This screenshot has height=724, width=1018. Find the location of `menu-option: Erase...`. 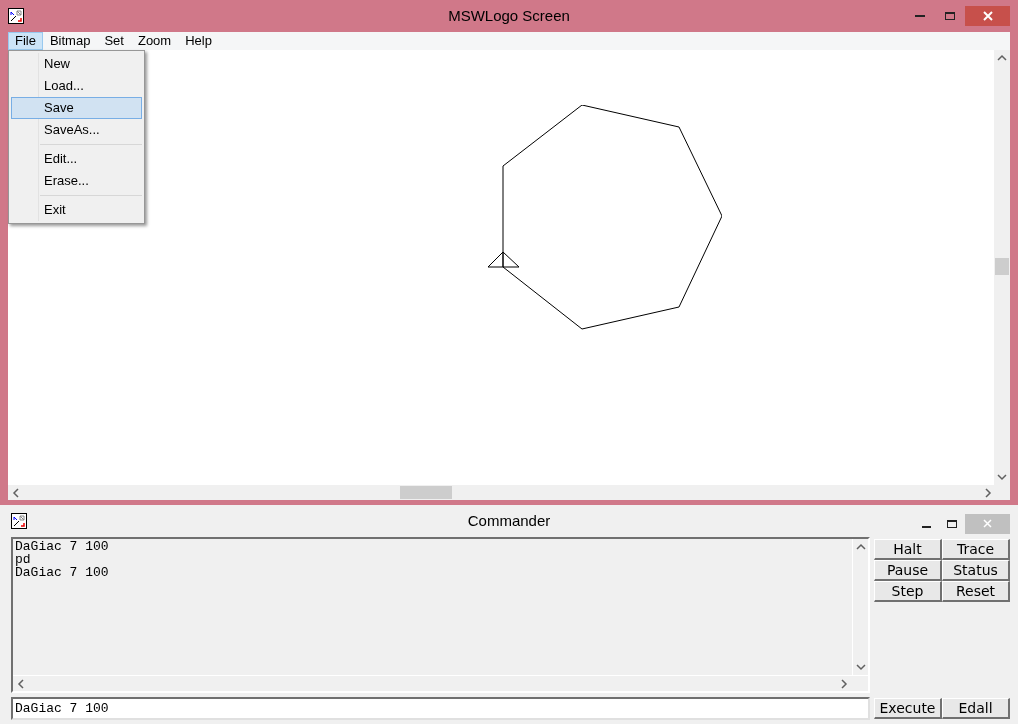

menu-option: Erase... is located at coordinates (76, 181).